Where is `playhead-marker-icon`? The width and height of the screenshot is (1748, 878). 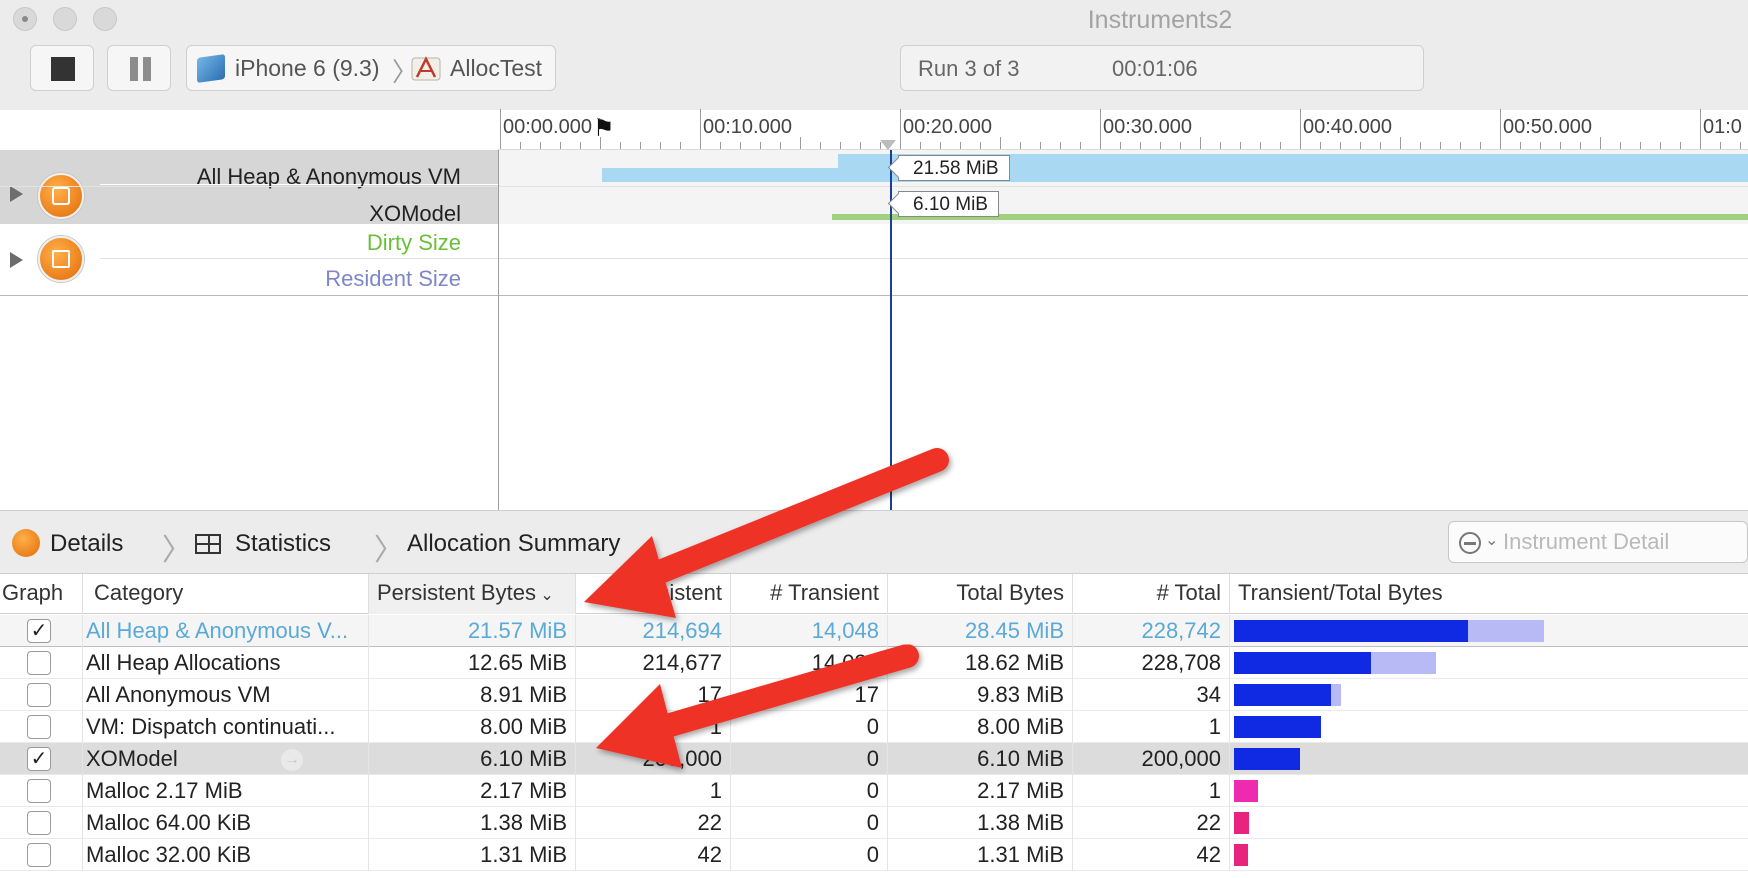 playhead-marker-icon is located at coordinates (888, 145).